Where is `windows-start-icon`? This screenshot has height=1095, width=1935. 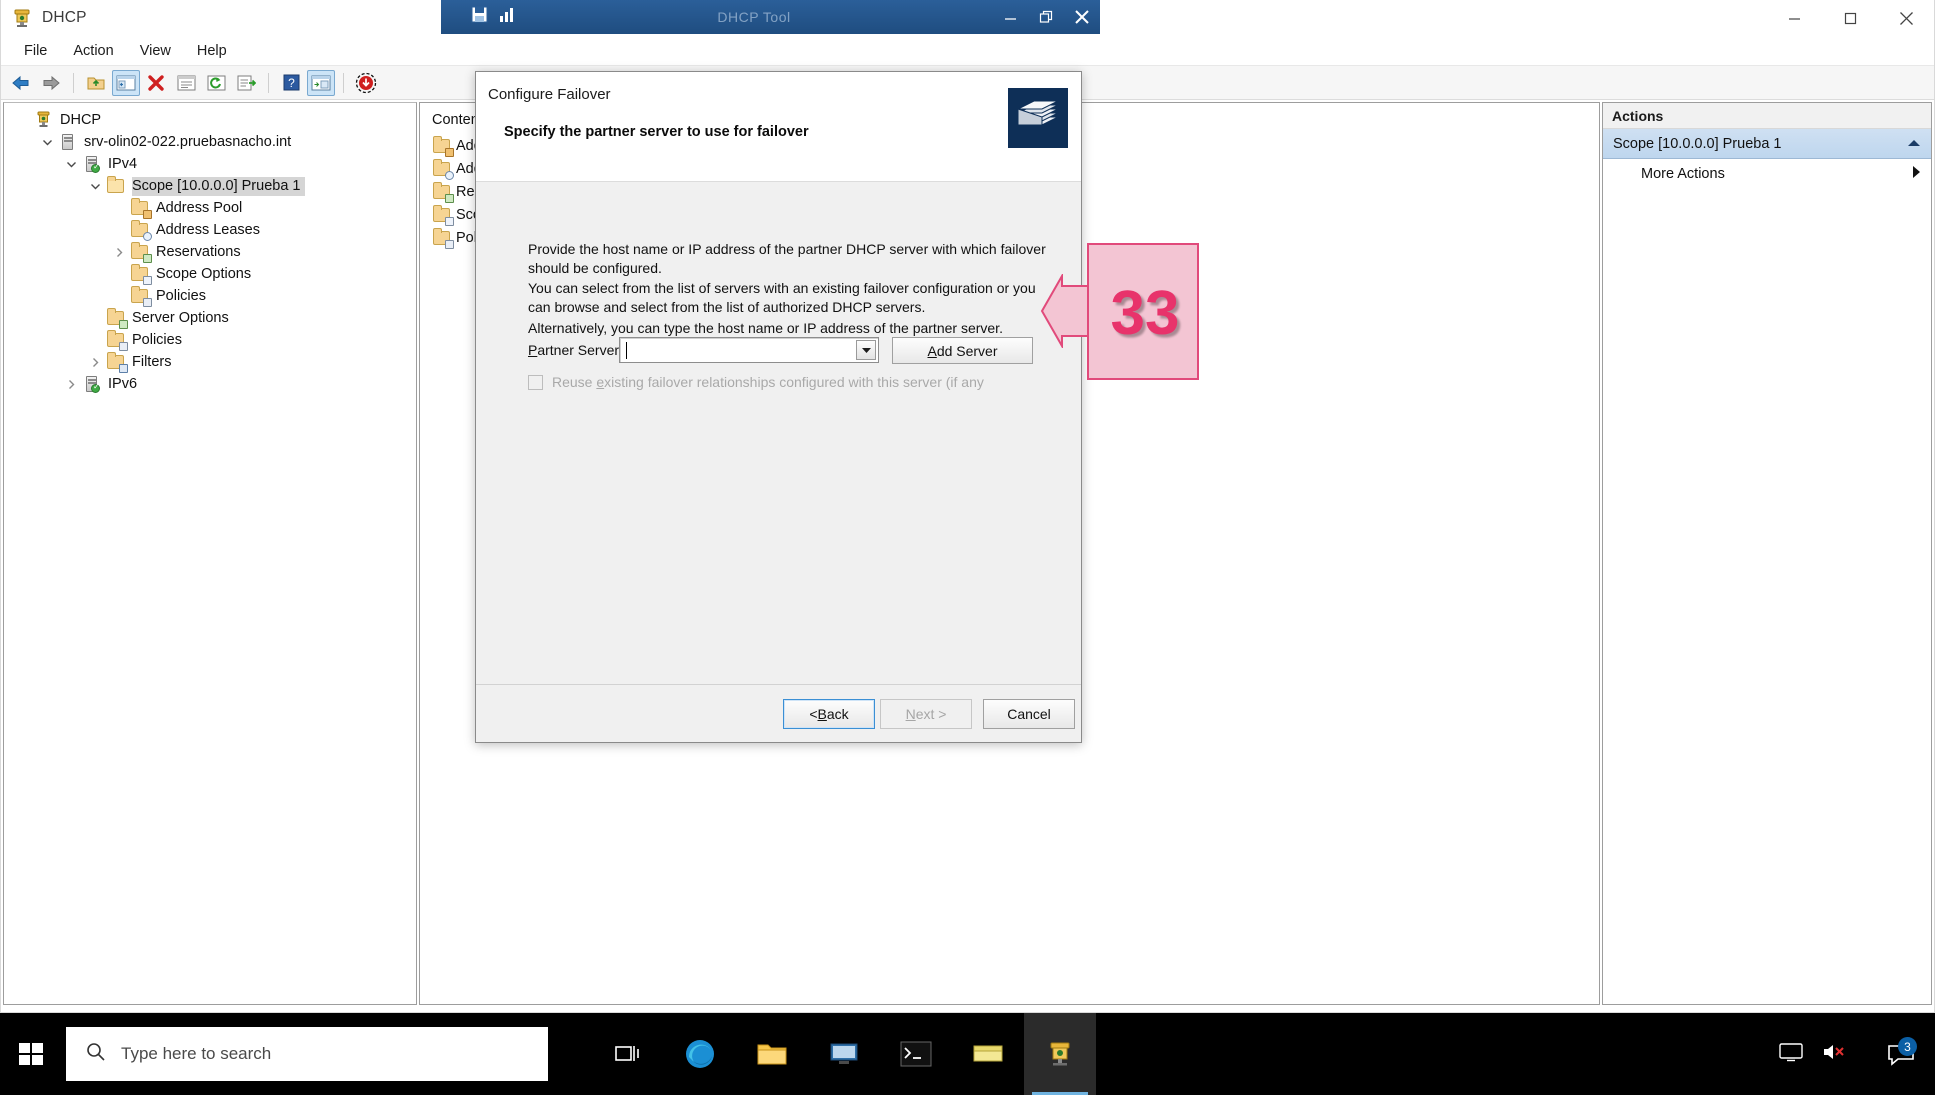
windows-start-icon is located at coordinates (31, 1054).